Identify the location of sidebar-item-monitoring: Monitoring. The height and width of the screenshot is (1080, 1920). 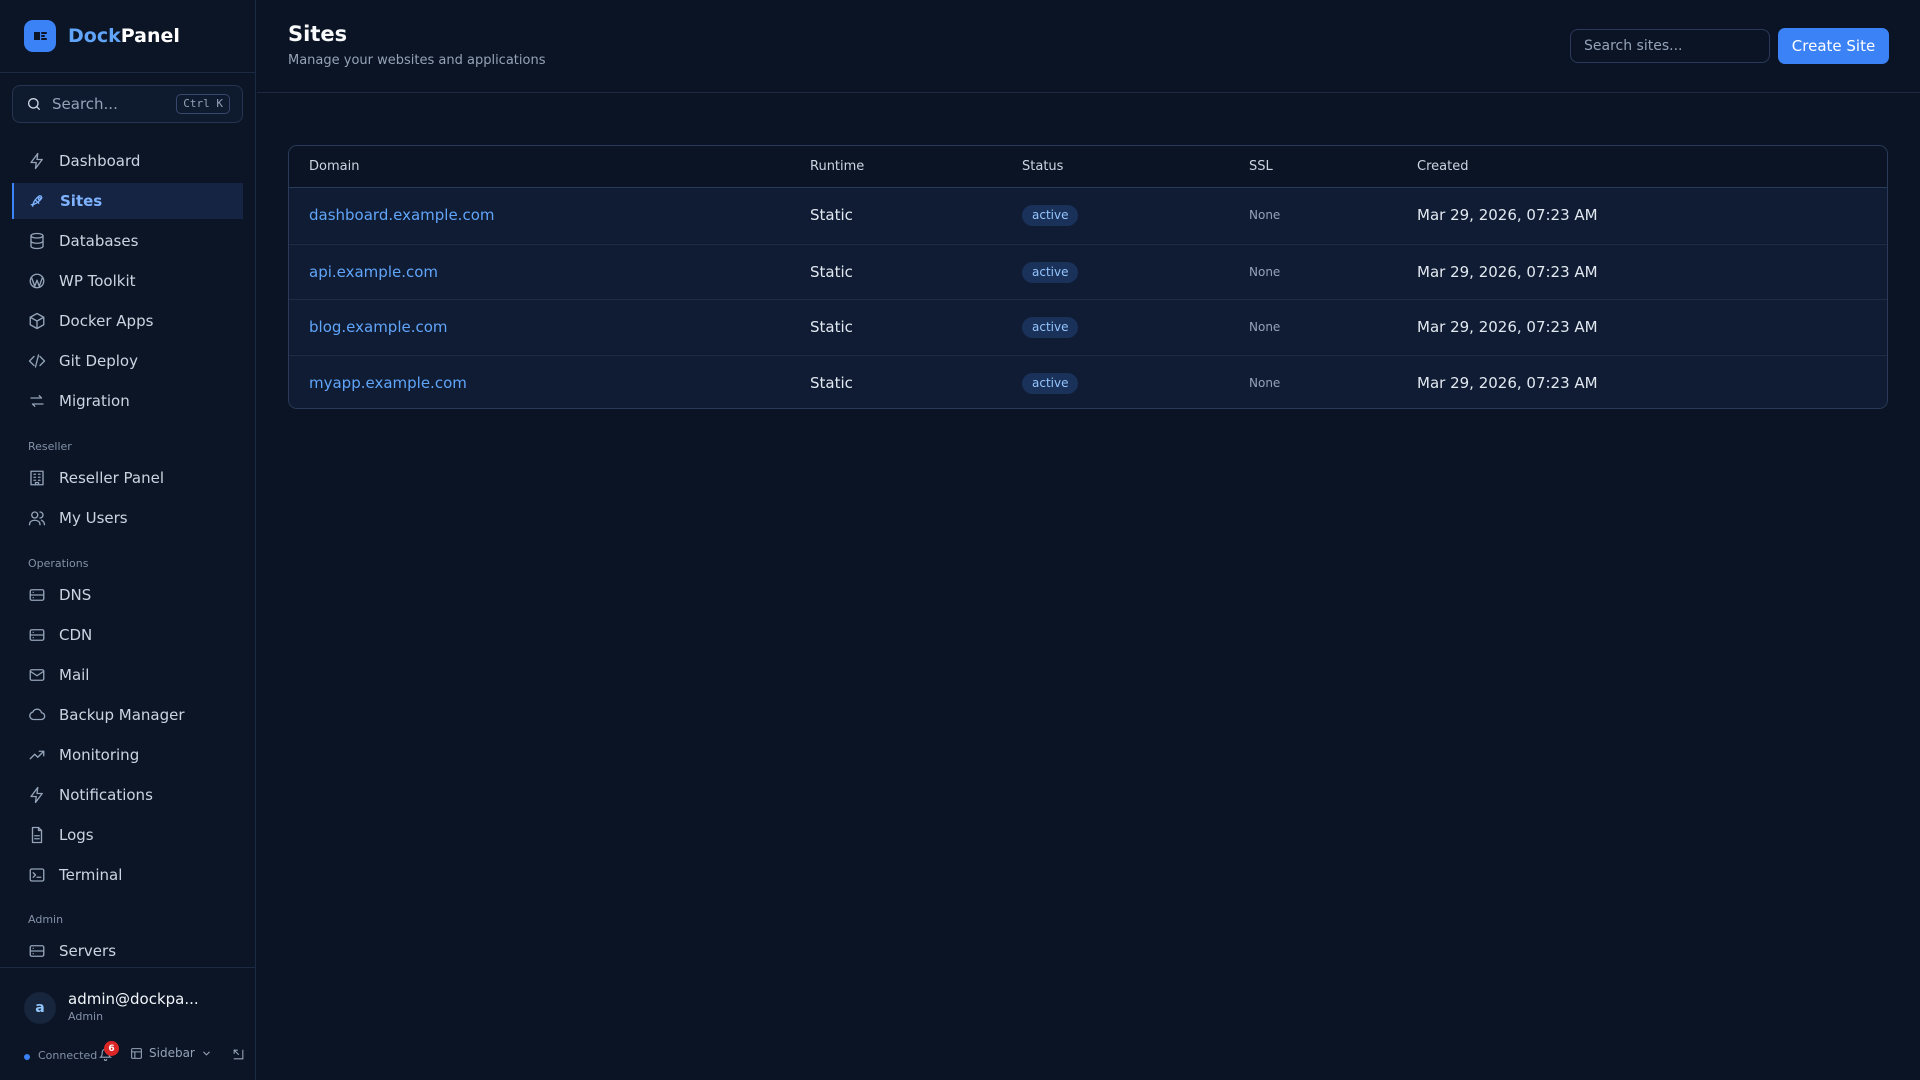
(127, 755).